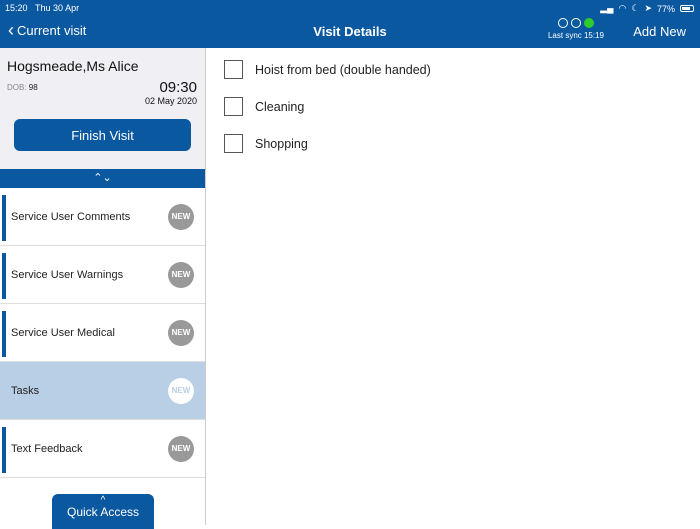 The height and width of the screenshot is (529, 700). What do you see at coordinates (665, 8) in the screenshot?
I see `battery-percent: 77%` at bounding box center [665, 8].